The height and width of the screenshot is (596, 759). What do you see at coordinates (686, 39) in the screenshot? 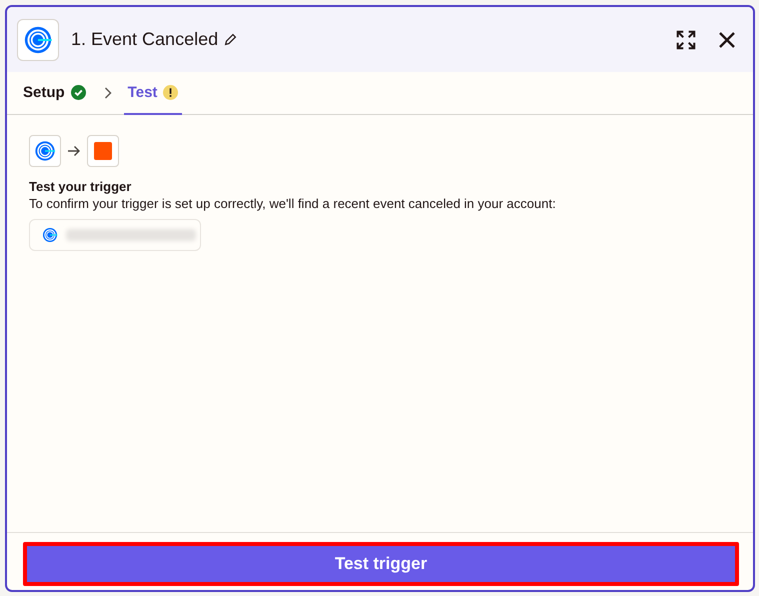
I see `expand-icon` at bounding box center [686, 39].